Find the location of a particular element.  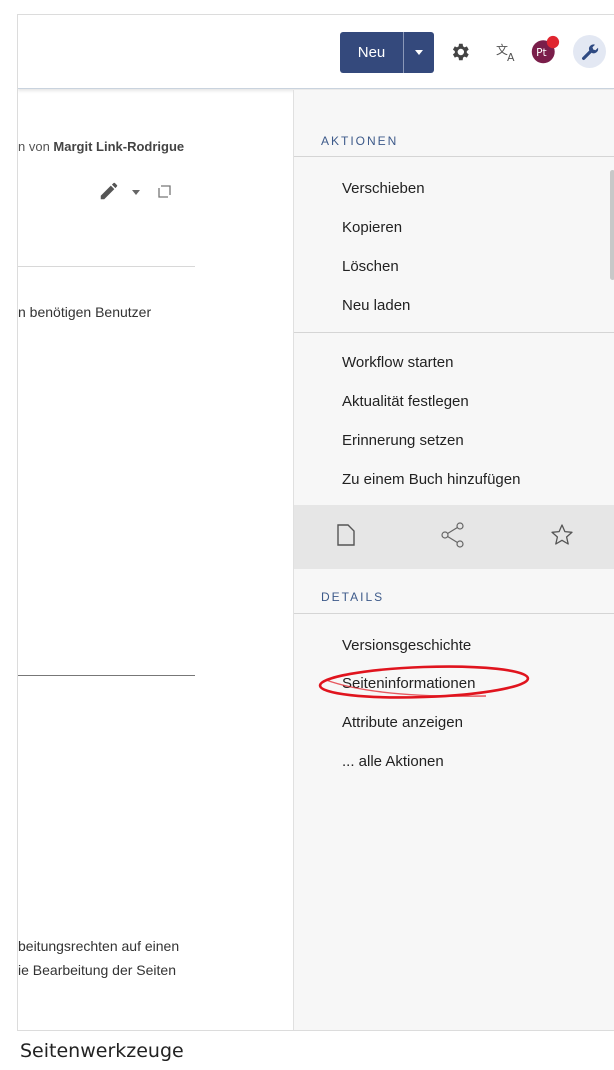

svg-text: A is located at coordinates (511, 57).